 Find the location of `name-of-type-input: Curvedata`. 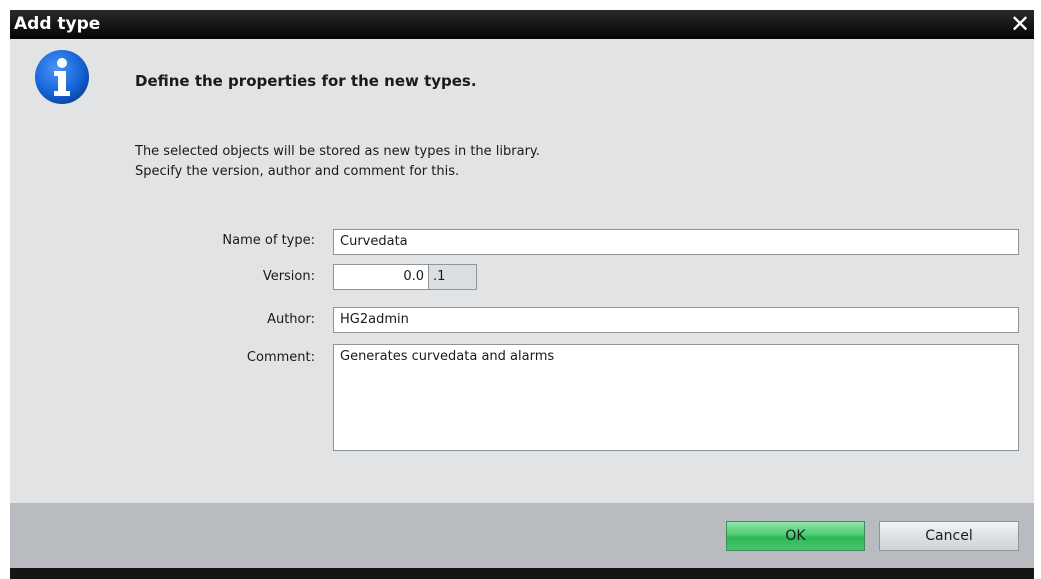

name-of-type-input: Curvedata is located at coordinates (676, 242).